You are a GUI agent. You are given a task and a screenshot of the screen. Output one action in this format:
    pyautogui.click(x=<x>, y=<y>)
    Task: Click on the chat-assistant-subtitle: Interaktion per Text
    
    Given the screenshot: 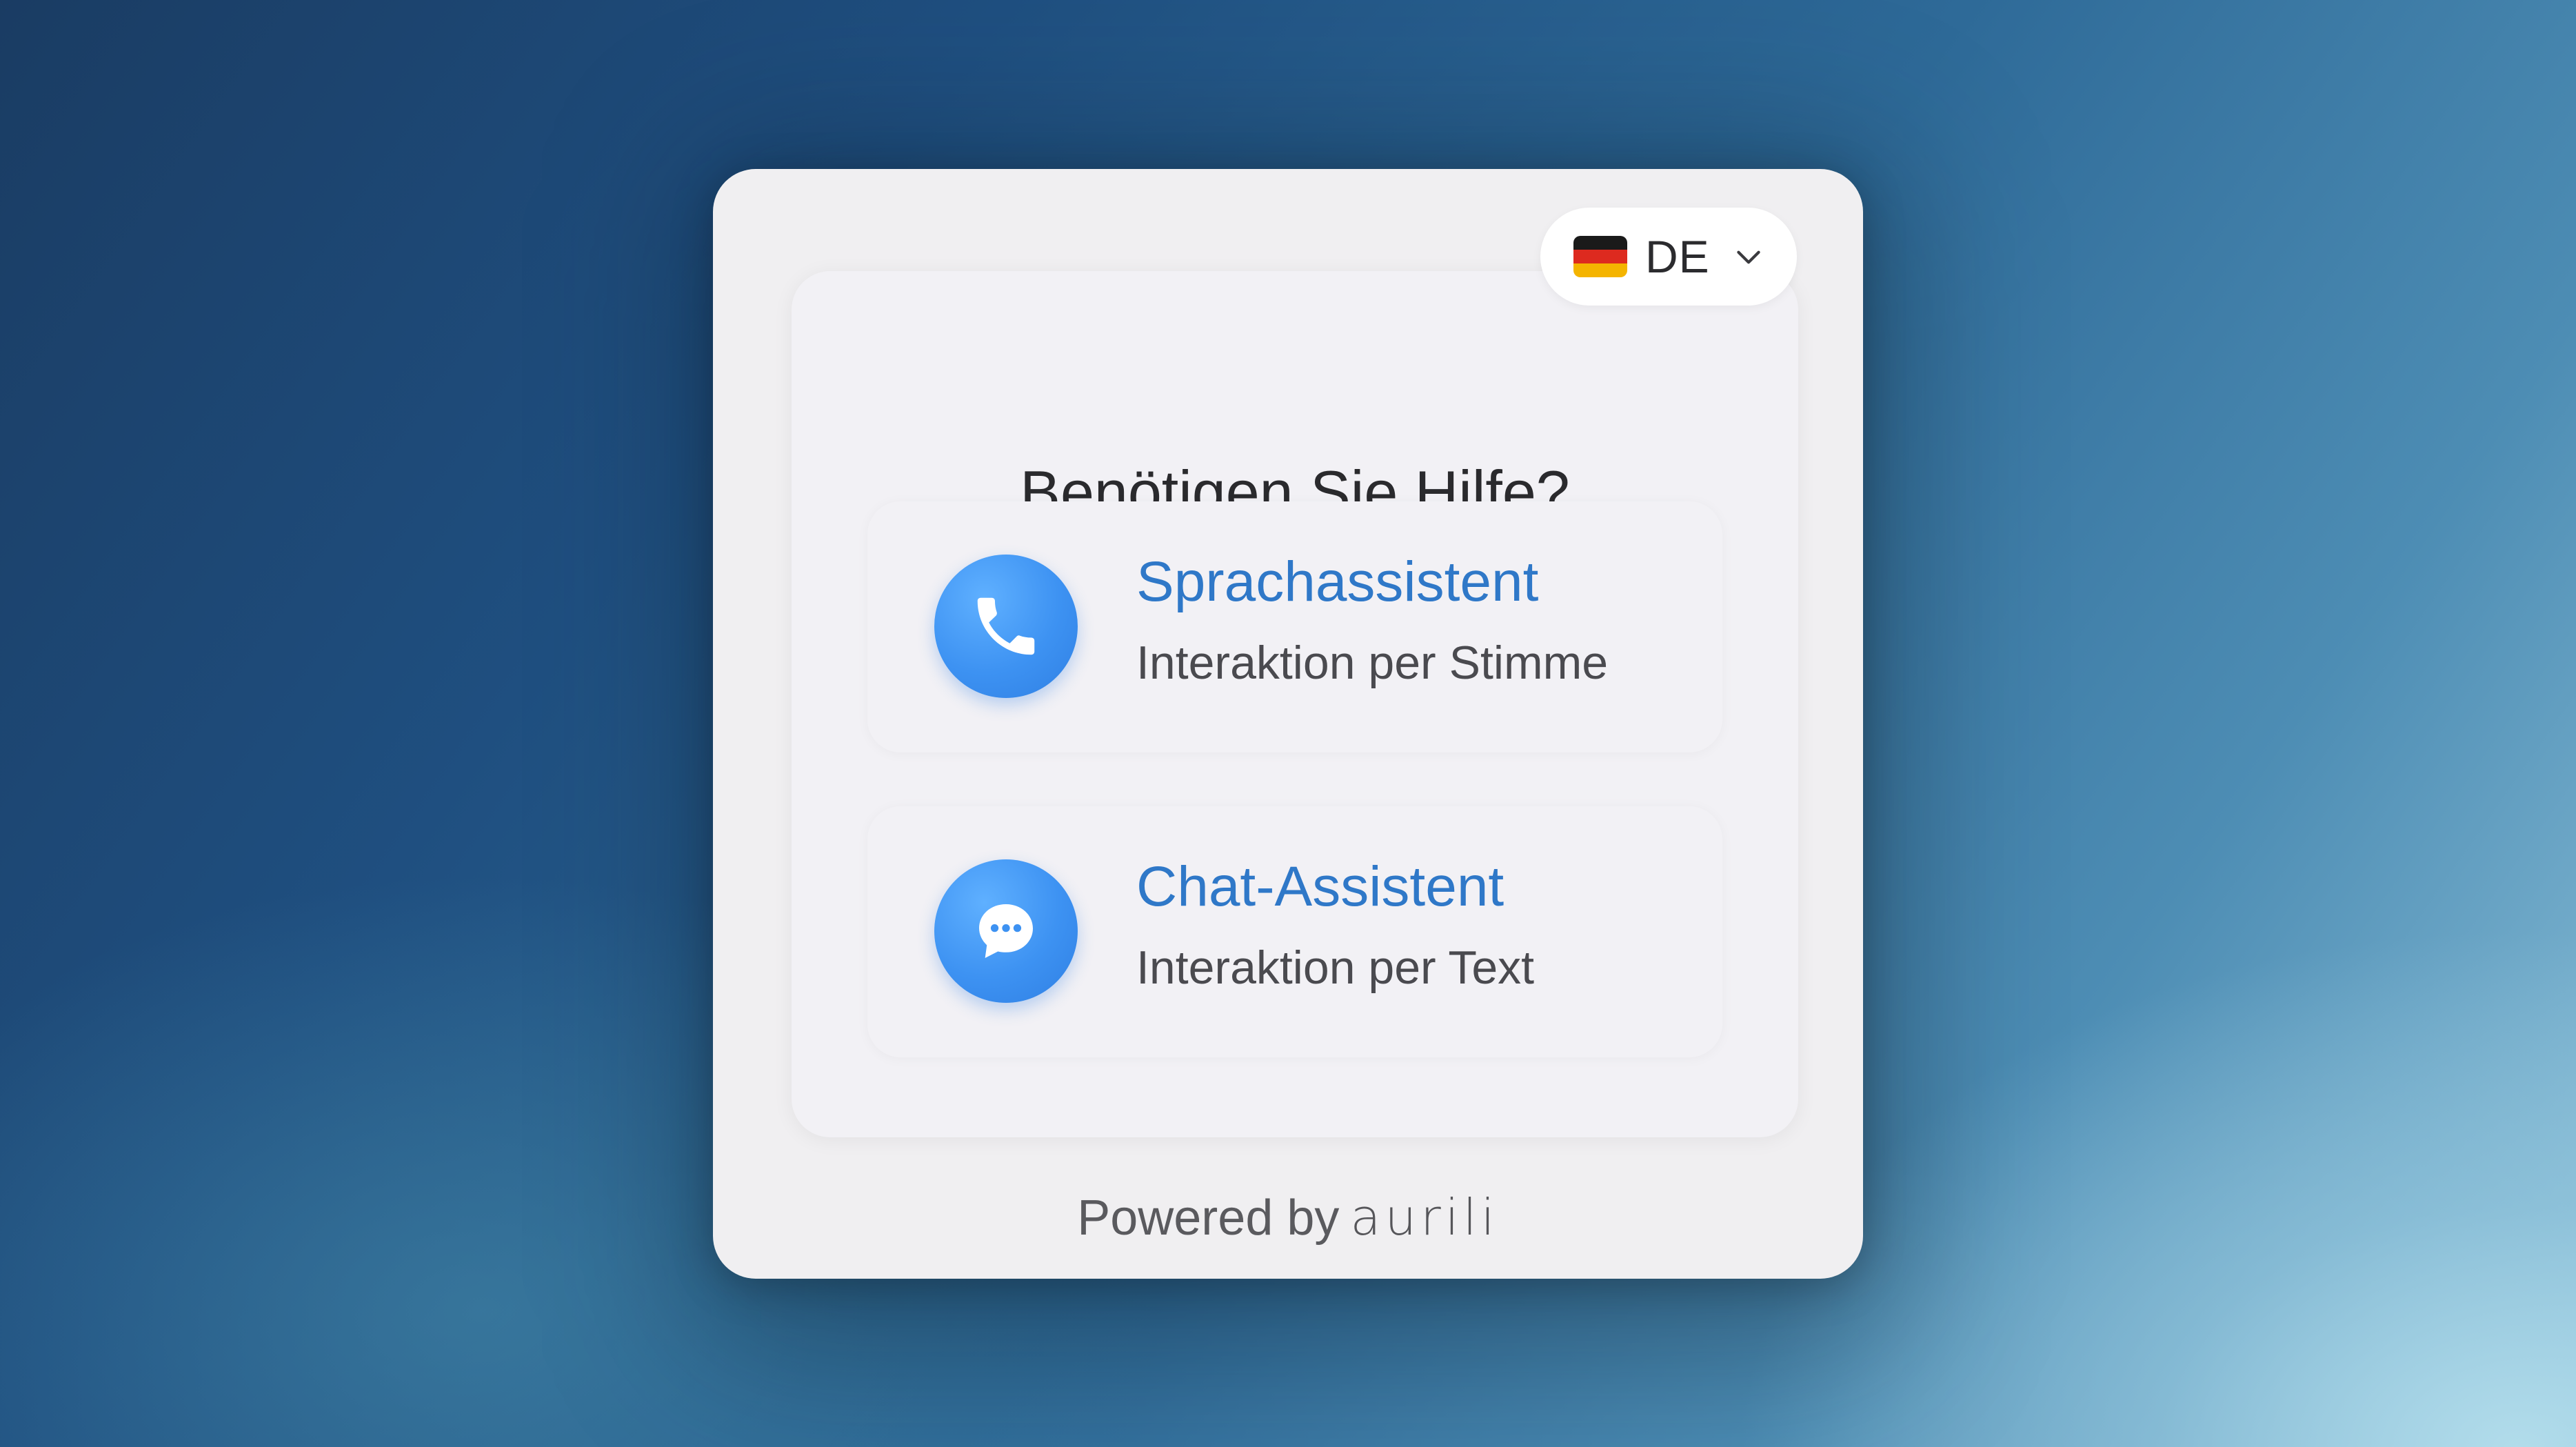 What is the action you would take?
    pyautogui.click(x=1335, y=967)
    